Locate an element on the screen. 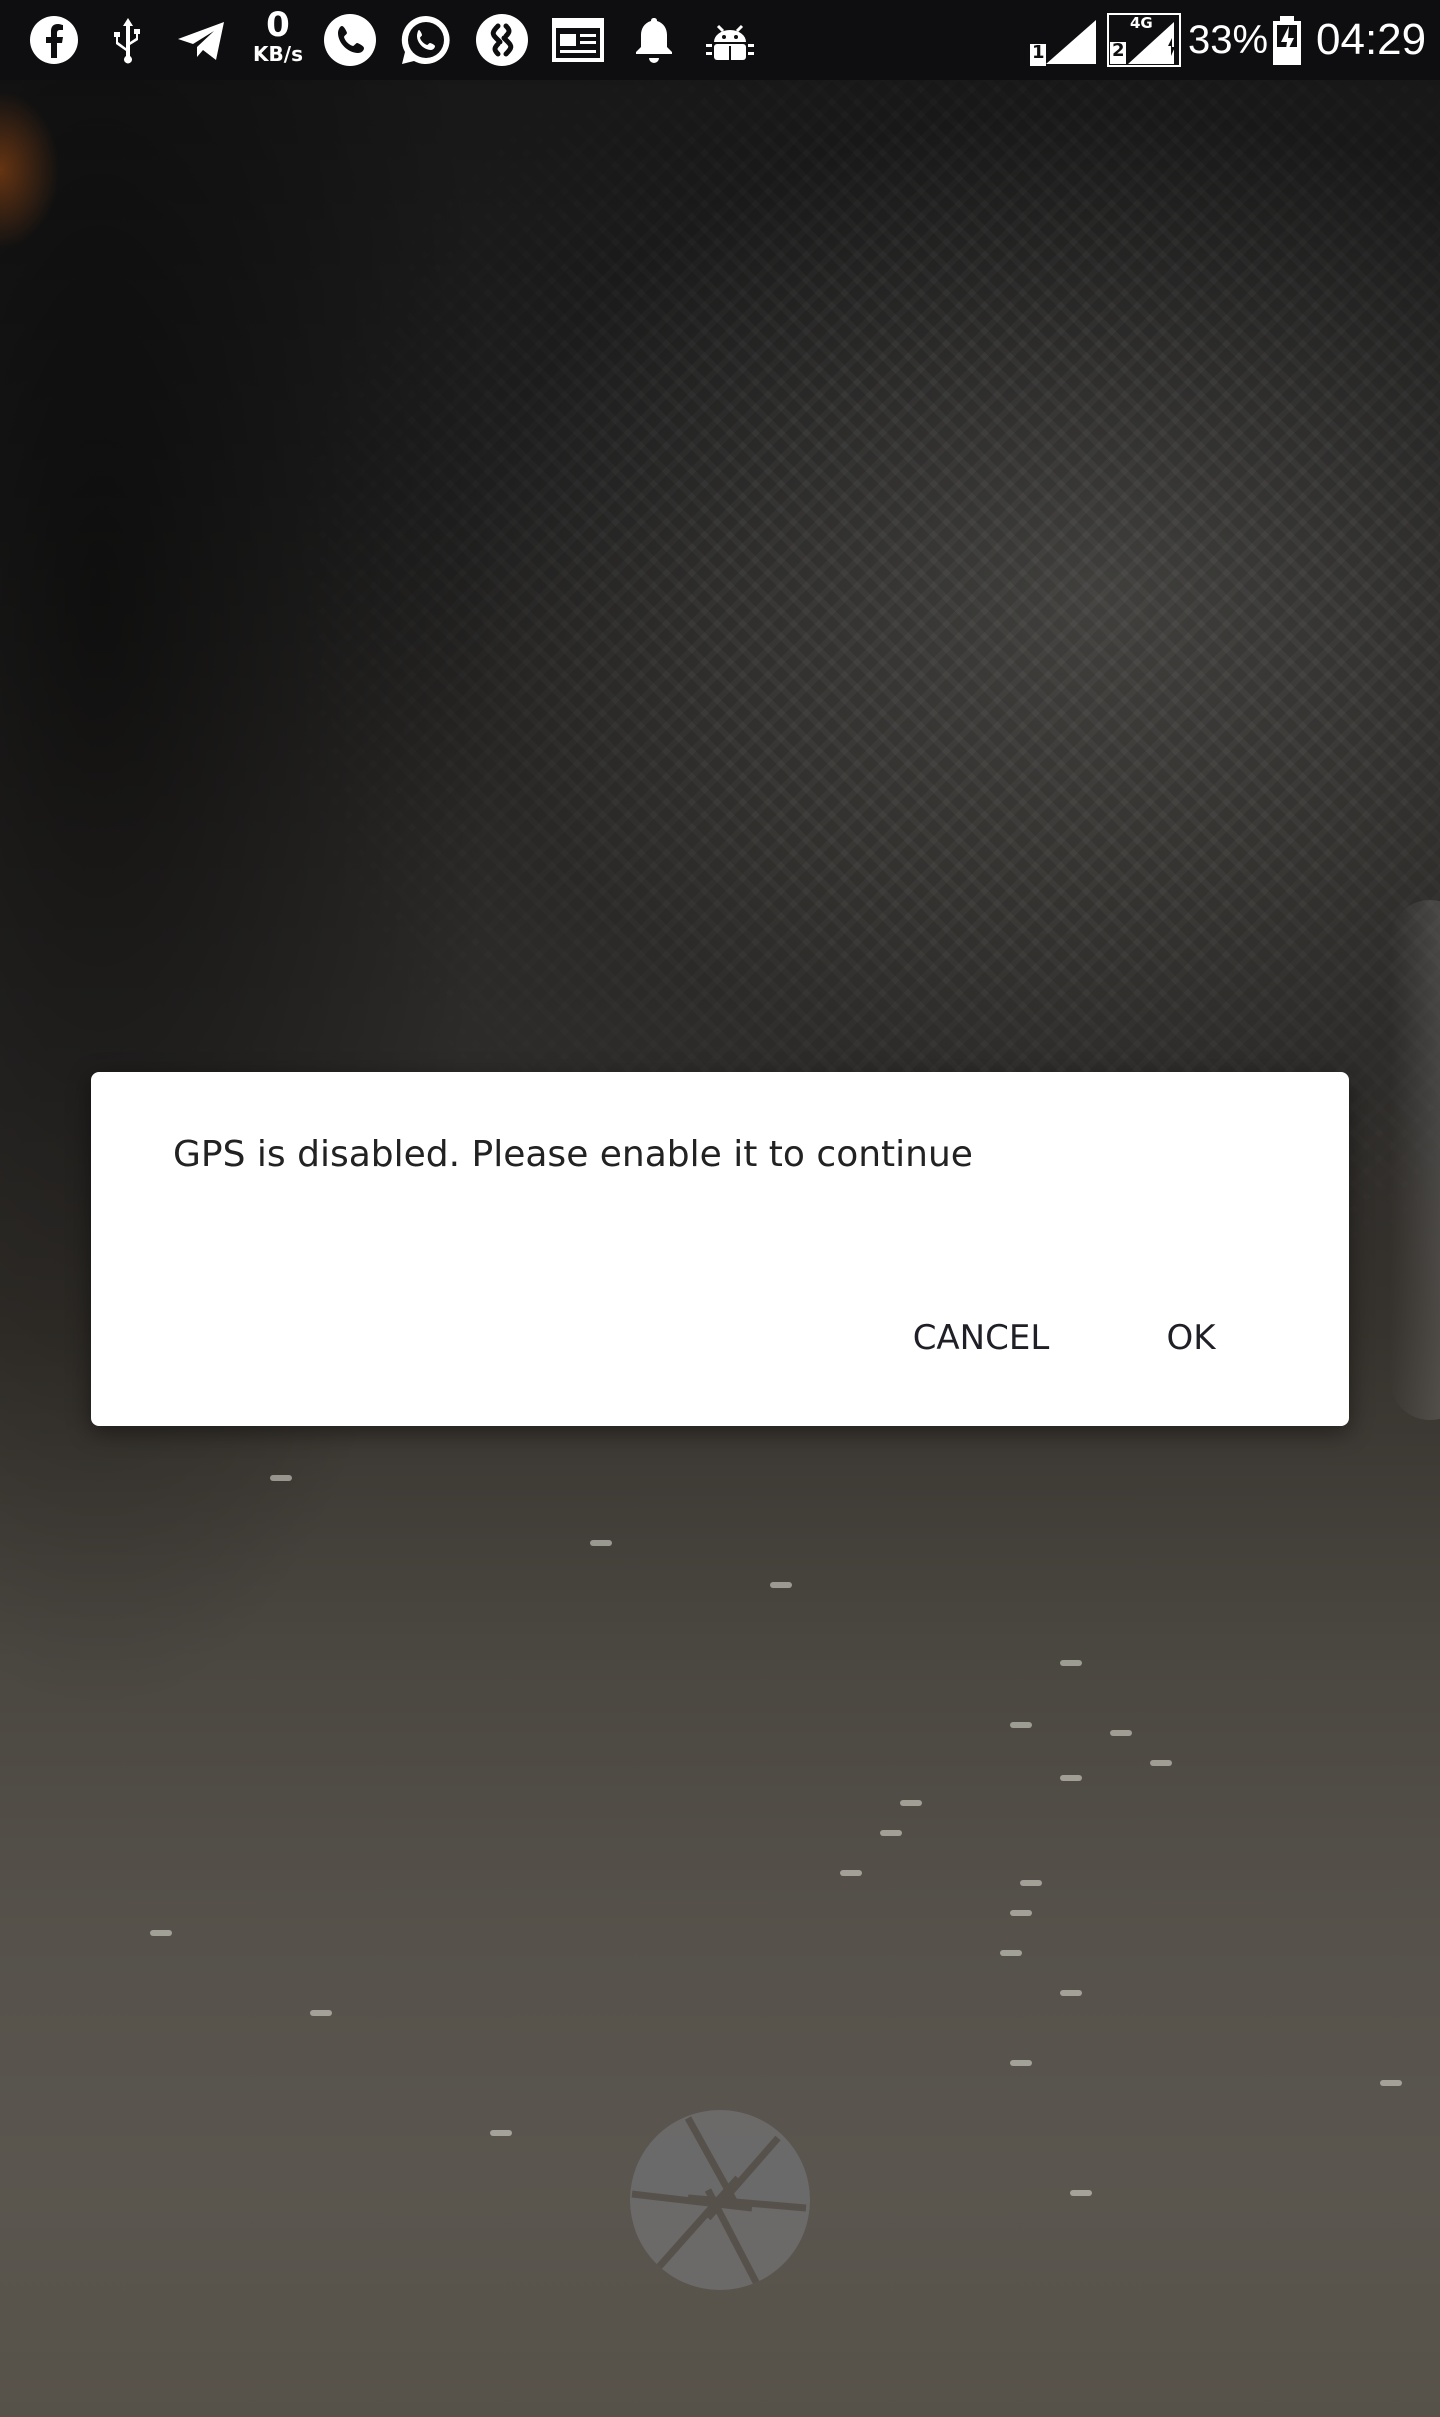  status-clock: 04:29 is located at coordinates (1371, 39).